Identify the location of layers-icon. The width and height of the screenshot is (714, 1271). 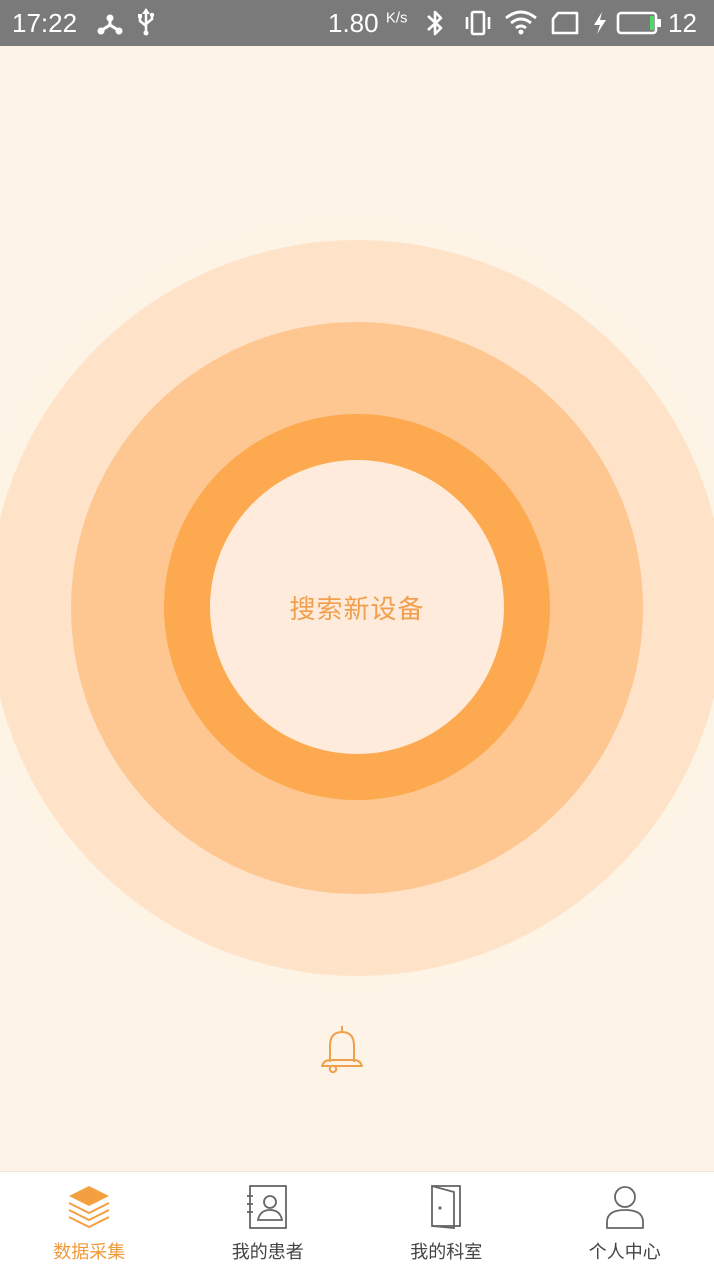
(89, 1207).